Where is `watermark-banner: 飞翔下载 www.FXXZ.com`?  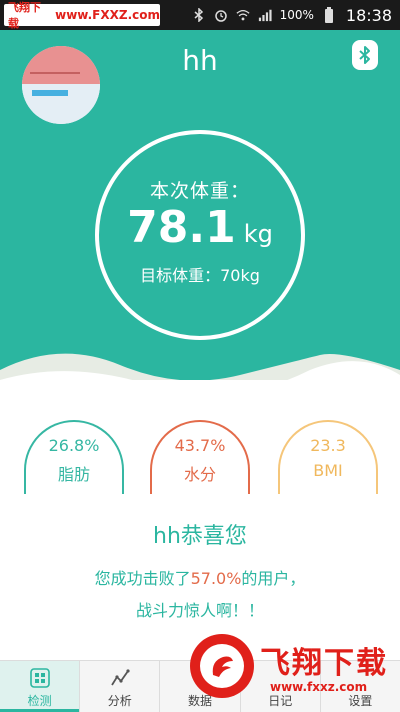
watermark-banner: 飞翔下载 www.FXXZ.com is located at coordinates (82, 15).